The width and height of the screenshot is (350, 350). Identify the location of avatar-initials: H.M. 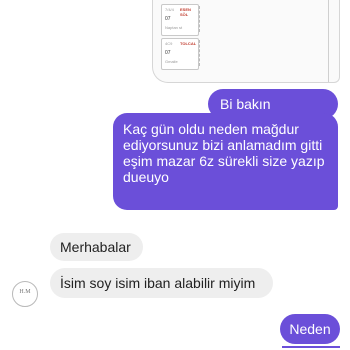
(25, 292).